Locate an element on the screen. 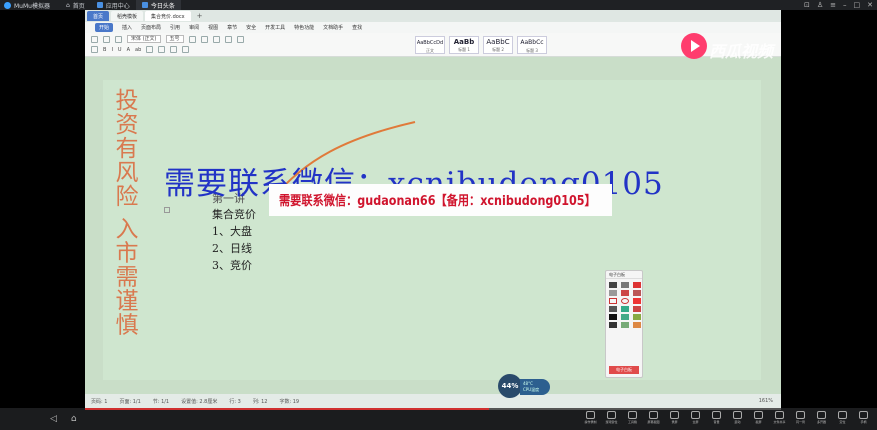 The width and height of the screenshot is (877, 430). style-heading-3: AaBbCc 标题 3 is located at coordinates (532, 45).